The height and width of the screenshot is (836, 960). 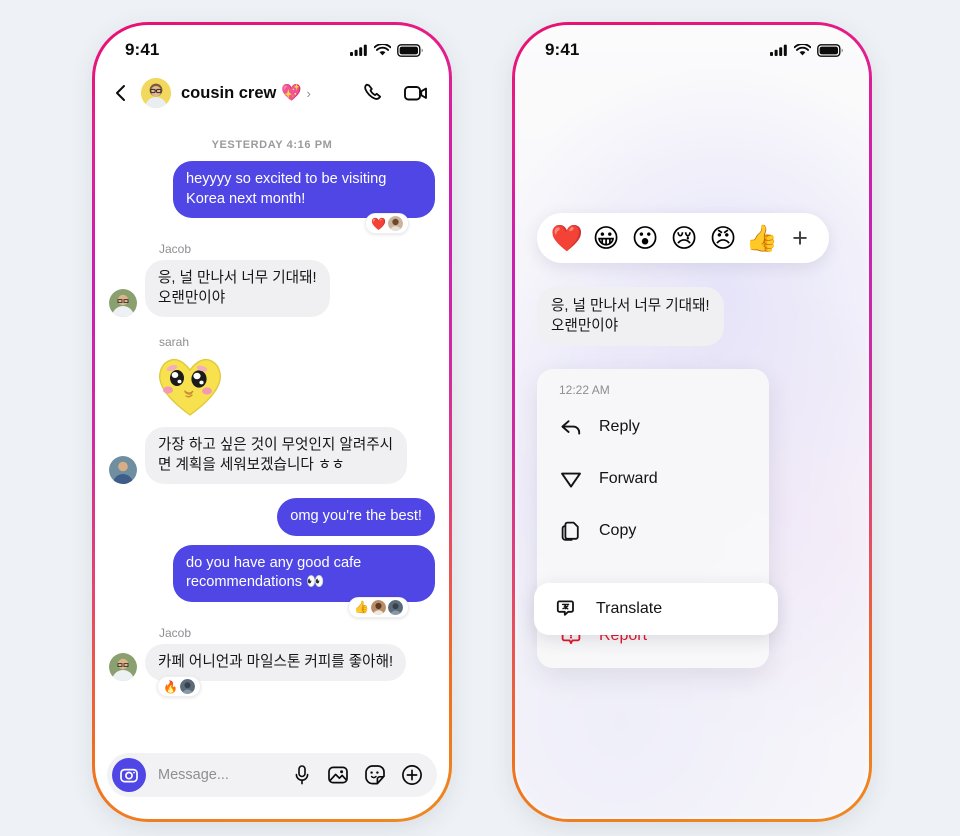 I want to click on emoji-reaction-bar: ❤️ 😀 😮 😢 😠 👍 +, so click(x=683, y=238).